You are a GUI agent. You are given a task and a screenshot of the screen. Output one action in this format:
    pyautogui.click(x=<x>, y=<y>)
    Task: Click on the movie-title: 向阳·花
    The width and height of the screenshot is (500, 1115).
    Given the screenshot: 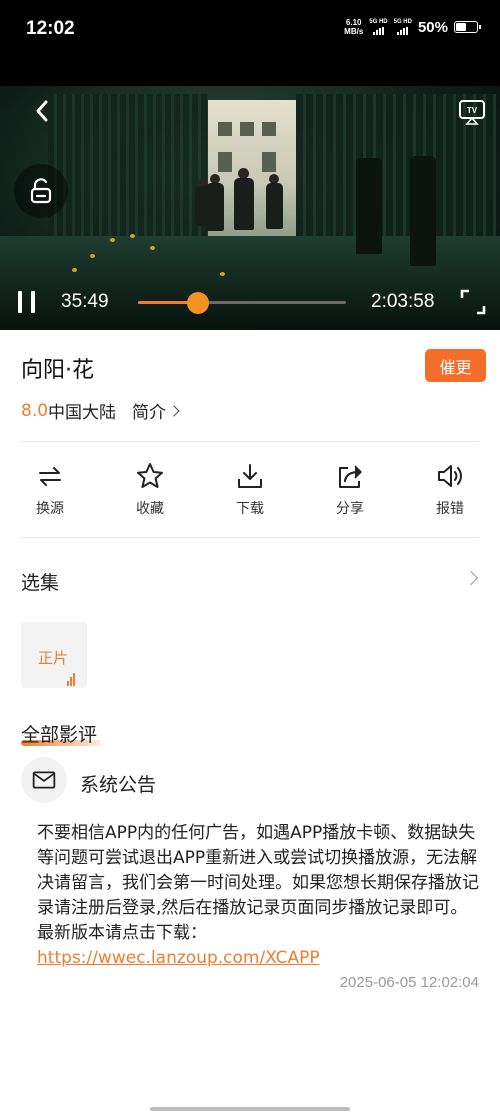 What is the action you would take?
    pyautogui.click(x=57, y=370)
    